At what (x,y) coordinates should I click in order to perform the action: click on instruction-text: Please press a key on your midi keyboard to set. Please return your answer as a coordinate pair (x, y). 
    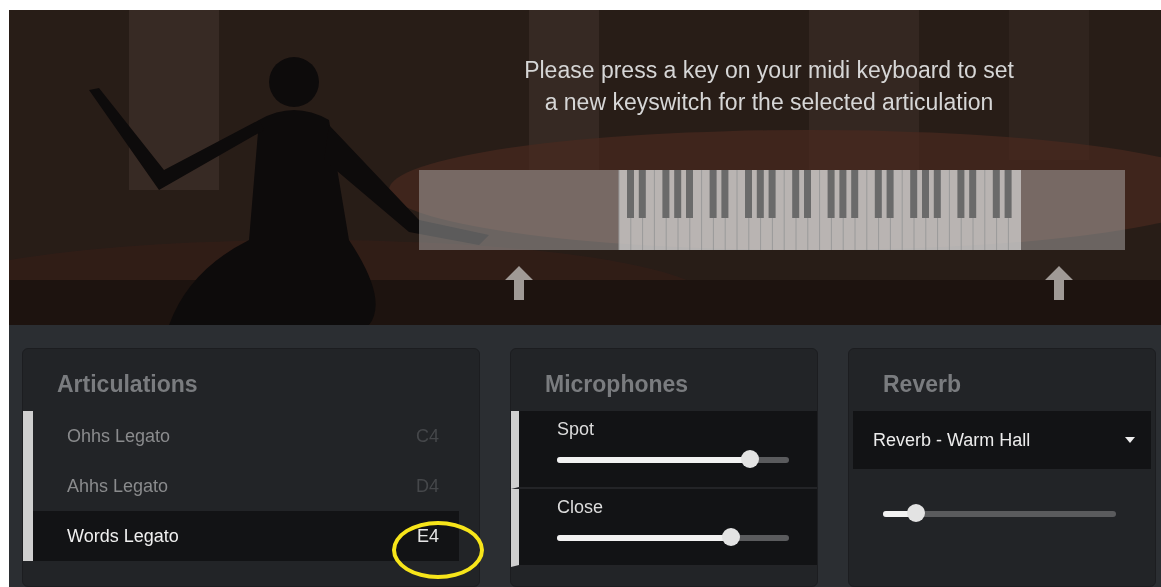
    Looking at the image, I should click on (769, 70).